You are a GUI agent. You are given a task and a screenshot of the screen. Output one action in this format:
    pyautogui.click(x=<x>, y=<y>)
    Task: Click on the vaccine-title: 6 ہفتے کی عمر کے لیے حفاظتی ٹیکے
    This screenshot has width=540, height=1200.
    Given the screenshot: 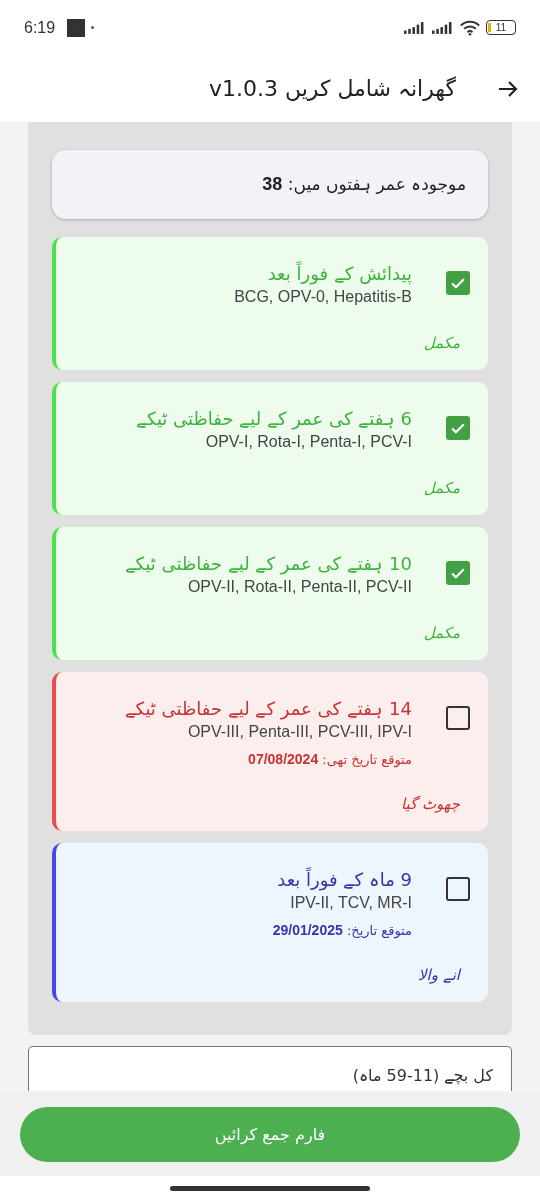 What is the action you would take?
    pyautogui.click(x=273, y=418)
    